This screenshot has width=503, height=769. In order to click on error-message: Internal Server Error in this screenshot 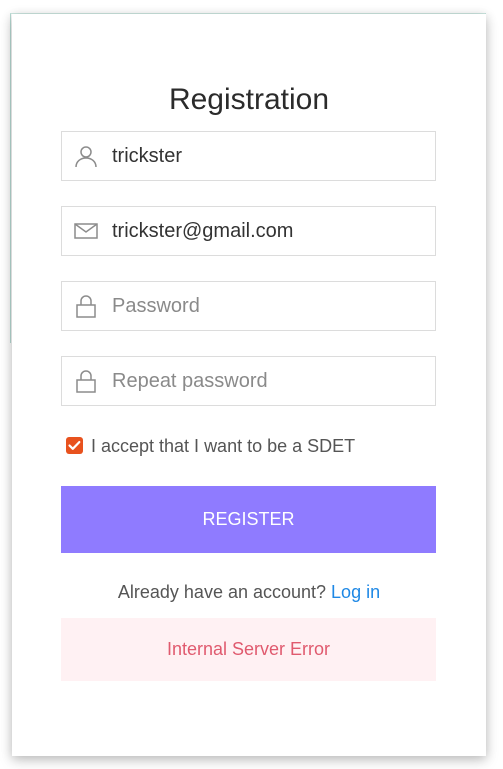, I will do `click(248, 649)`.